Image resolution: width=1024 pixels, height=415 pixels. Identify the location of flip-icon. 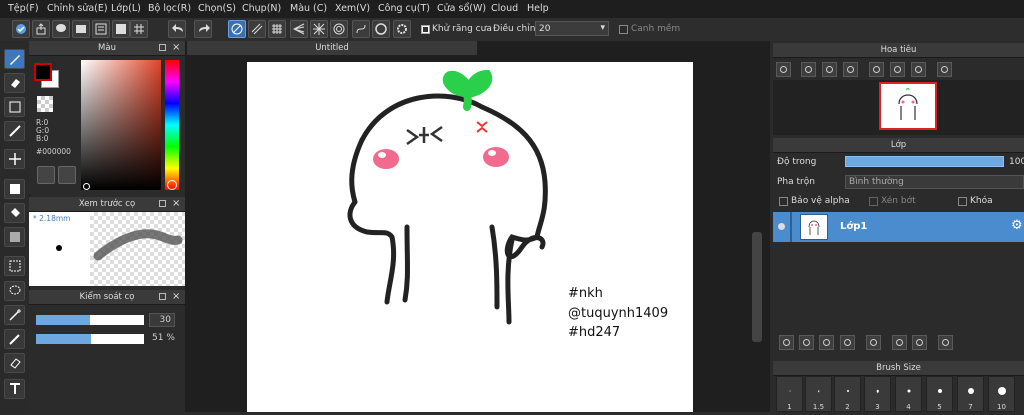
(944, 69).